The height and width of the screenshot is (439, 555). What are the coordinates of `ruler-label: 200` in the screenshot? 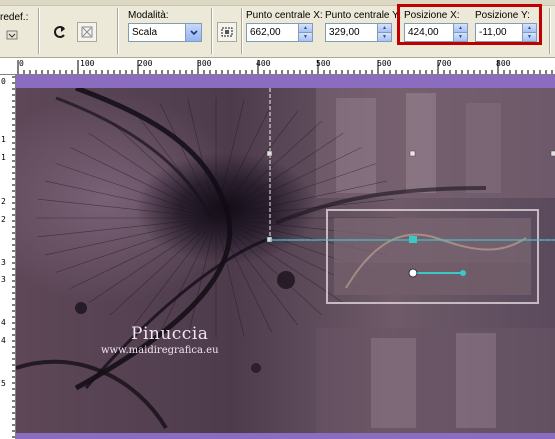 It's located at (145, 63).